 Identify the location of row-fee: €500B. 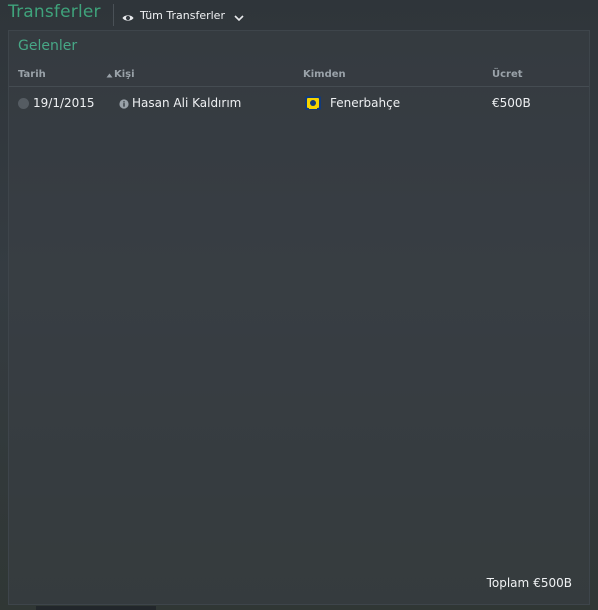
(511, 103).